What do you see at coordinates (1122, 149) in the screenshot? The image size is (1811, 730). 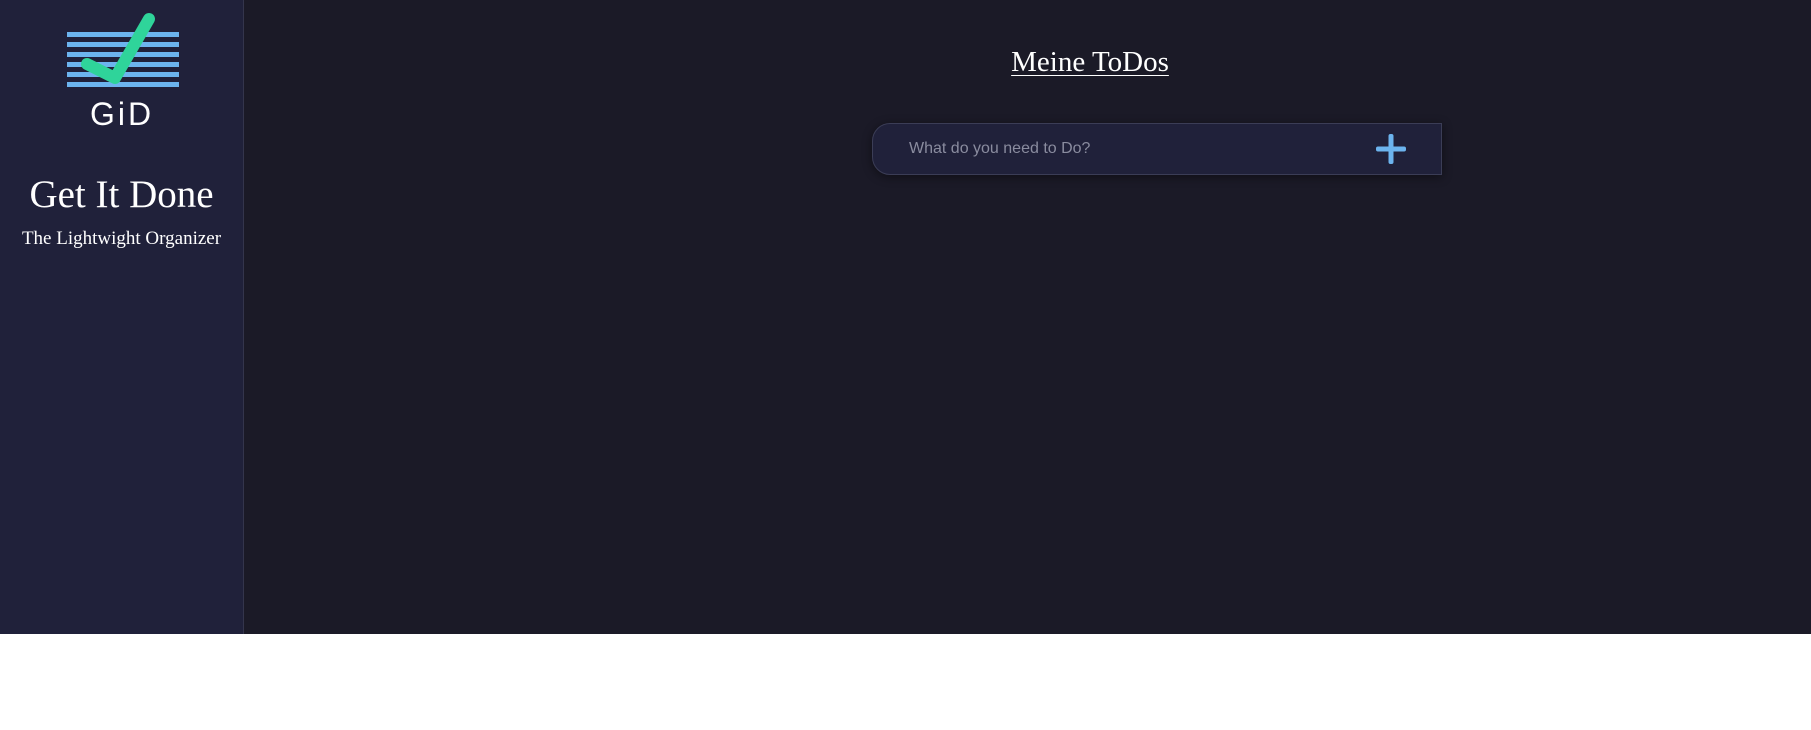 I see `todo-input` at bounding box center [1122, 149].